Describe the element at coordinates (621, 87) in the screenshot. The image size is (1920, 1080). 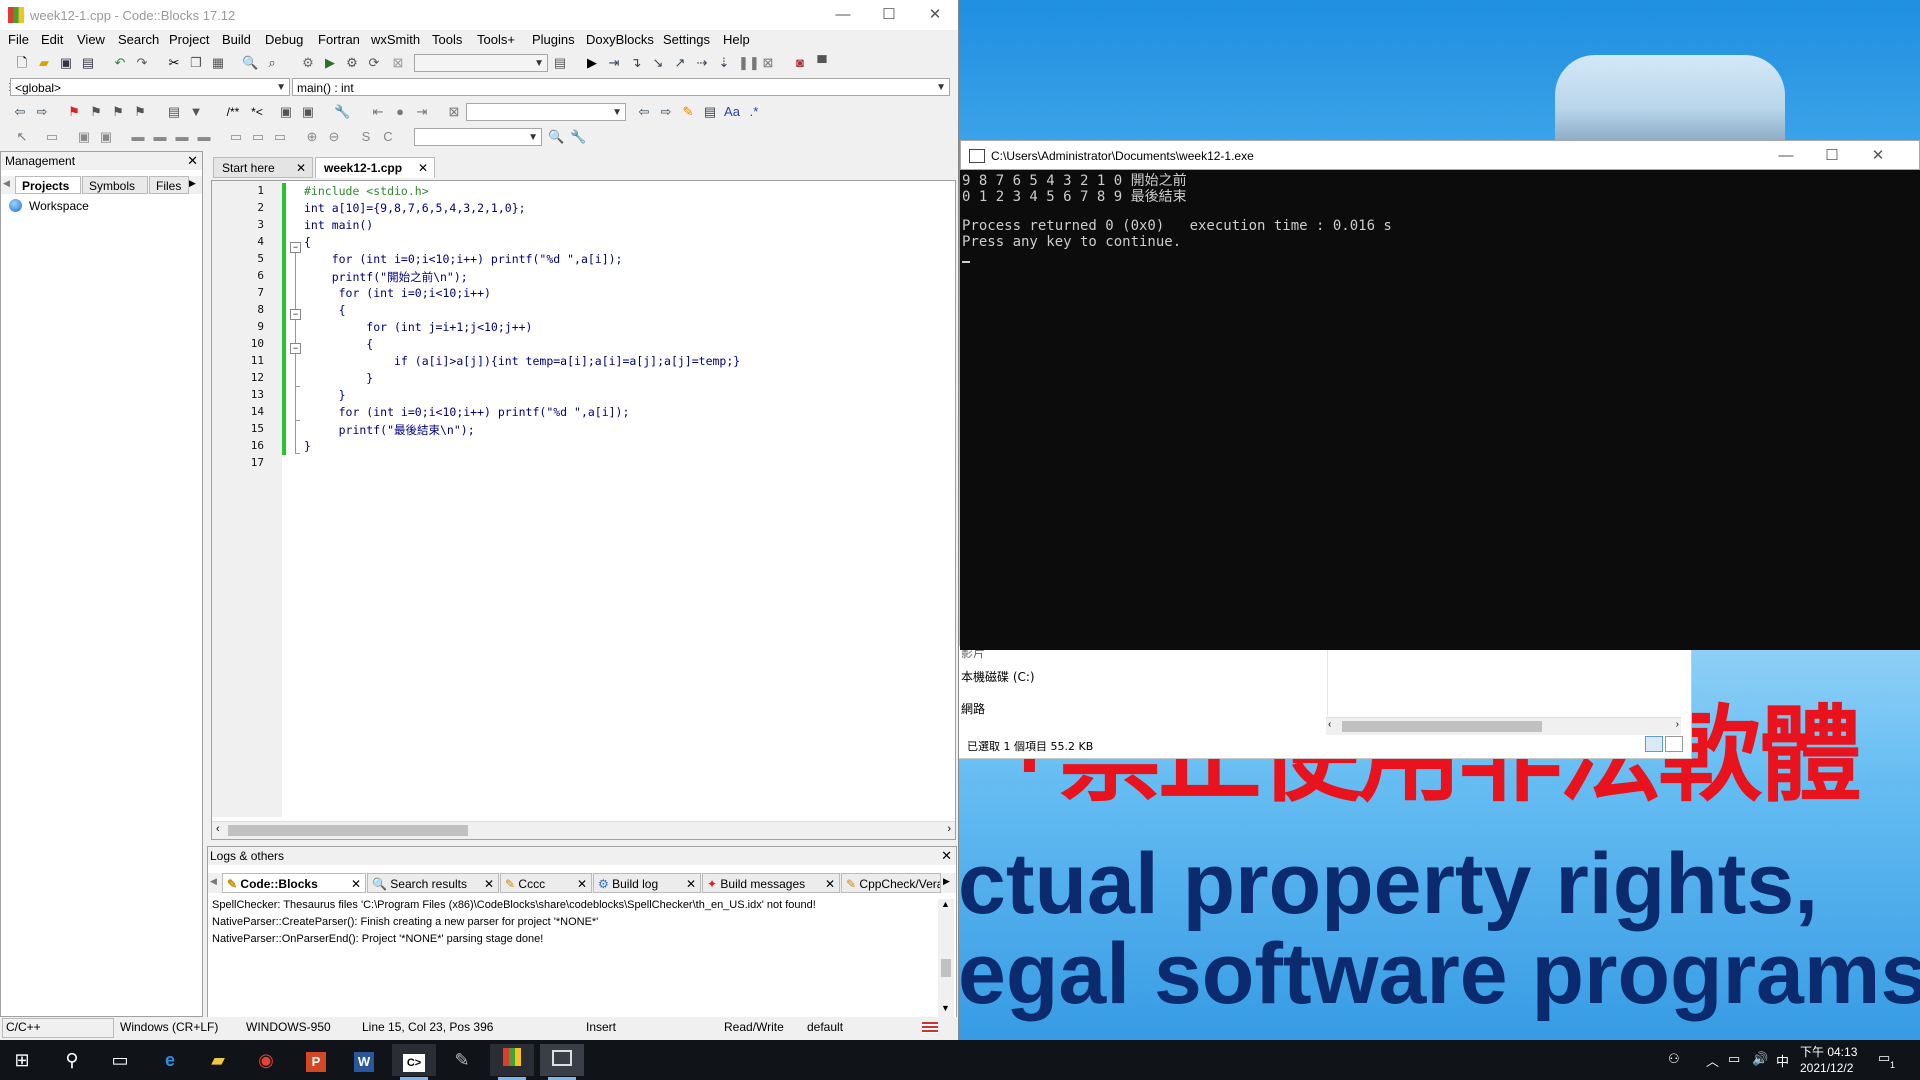
I see `function-combo: main() : int ▼` at that location.